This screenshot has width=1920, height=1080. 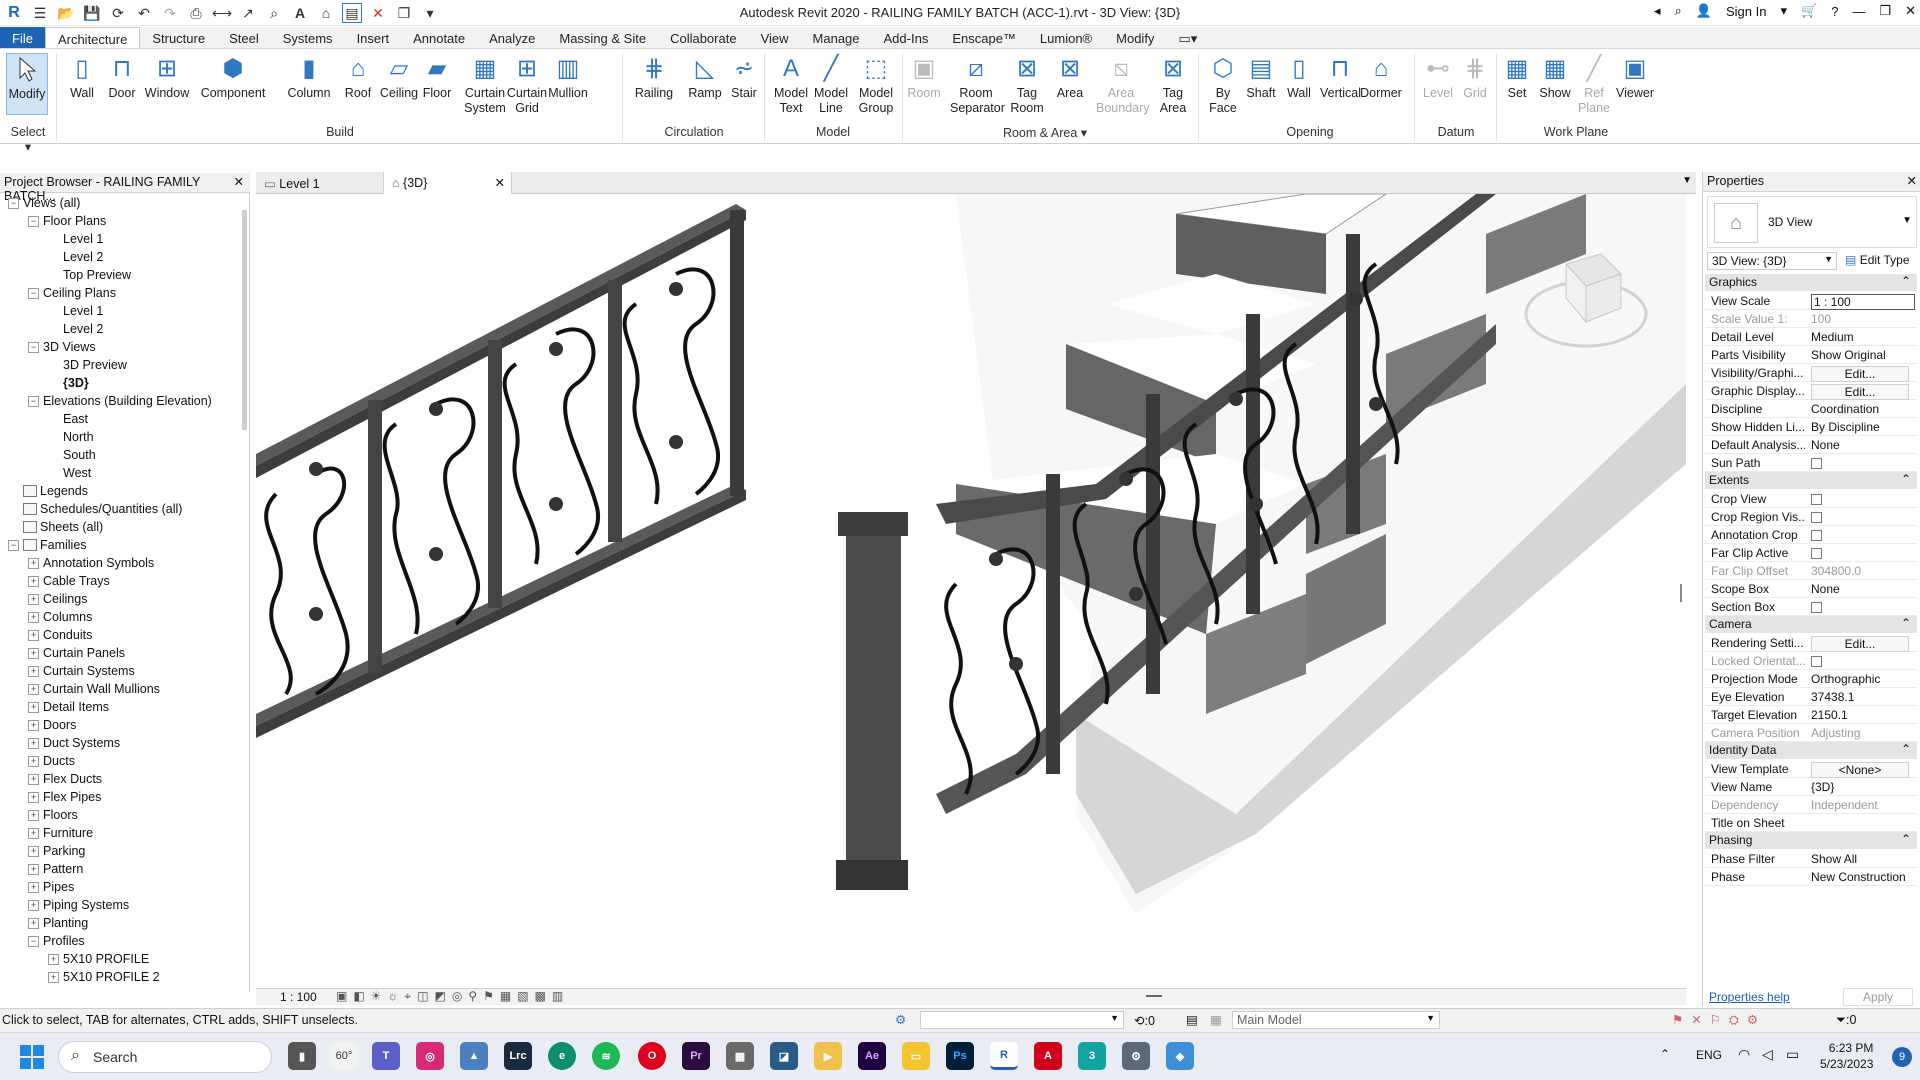 What do you see at coordinates (122, 77) in the screenshot?
I see `build-door-button: ⊓ Door` at bounding box center [122, 77].